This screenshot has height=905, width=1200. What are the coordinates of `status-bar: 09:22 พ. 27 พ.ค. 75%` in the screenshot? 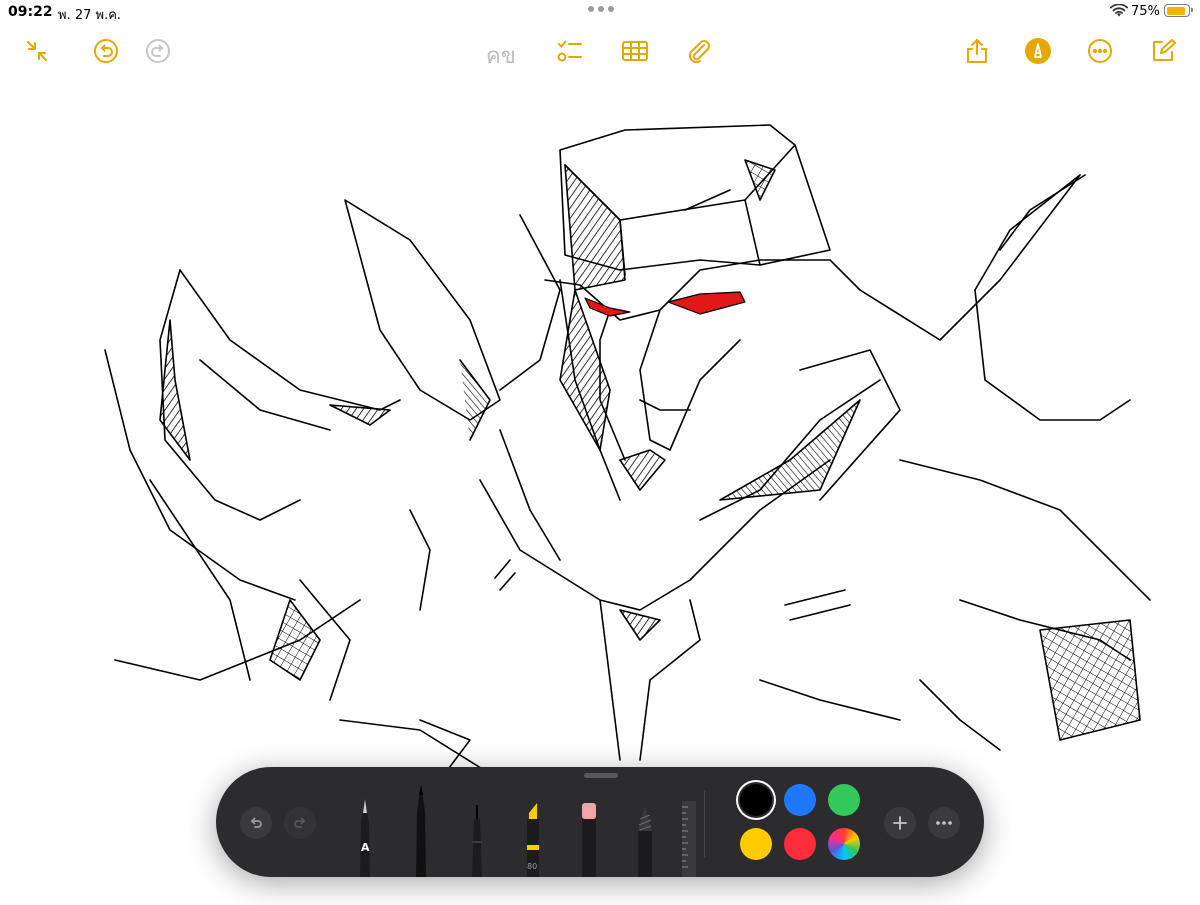 It's located at (600, 12).